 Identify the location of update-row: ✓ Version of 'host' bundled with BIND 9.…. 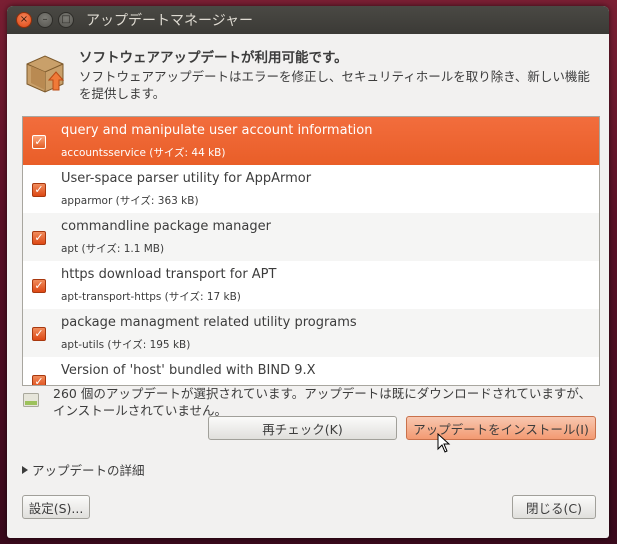
(311, 371).